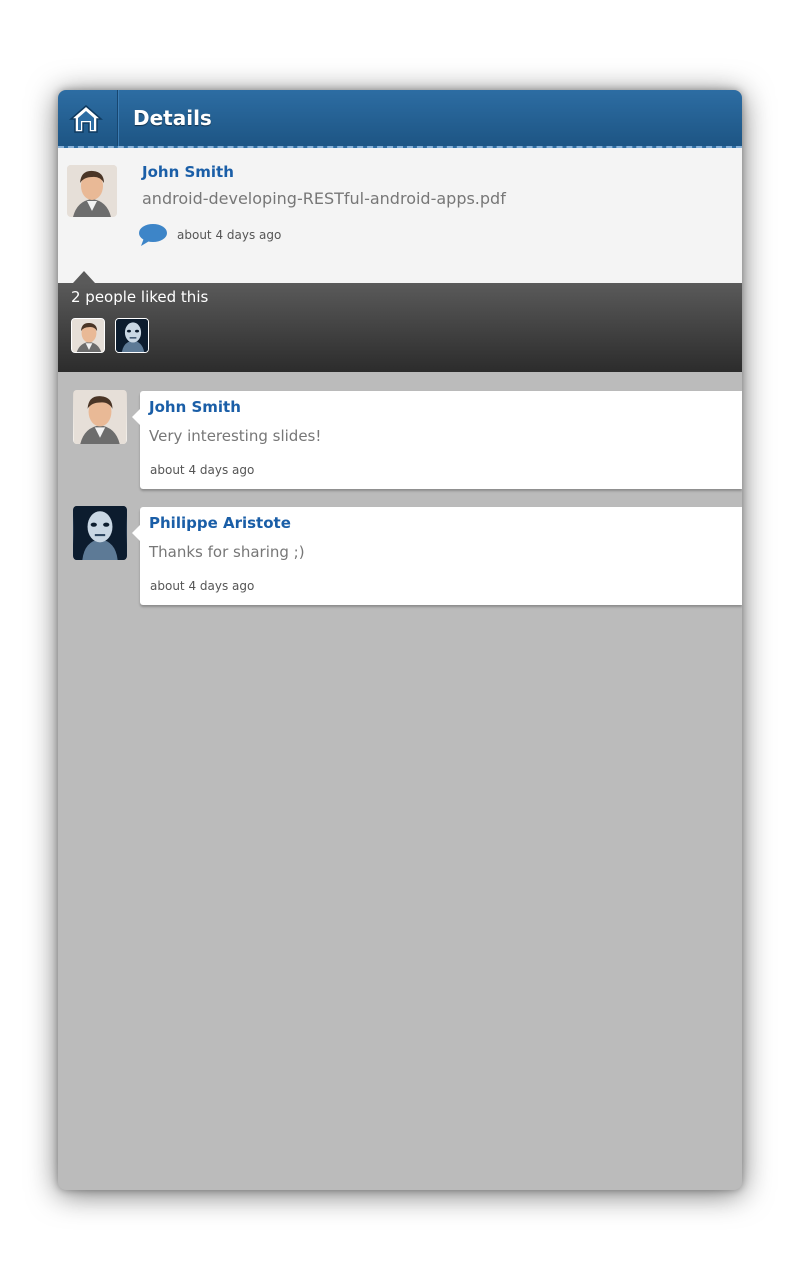 The image size is (800, 1280). Describe the element at coordinates (153, 235) in the screenshot. I see `speech-bubble-icon` at that location.